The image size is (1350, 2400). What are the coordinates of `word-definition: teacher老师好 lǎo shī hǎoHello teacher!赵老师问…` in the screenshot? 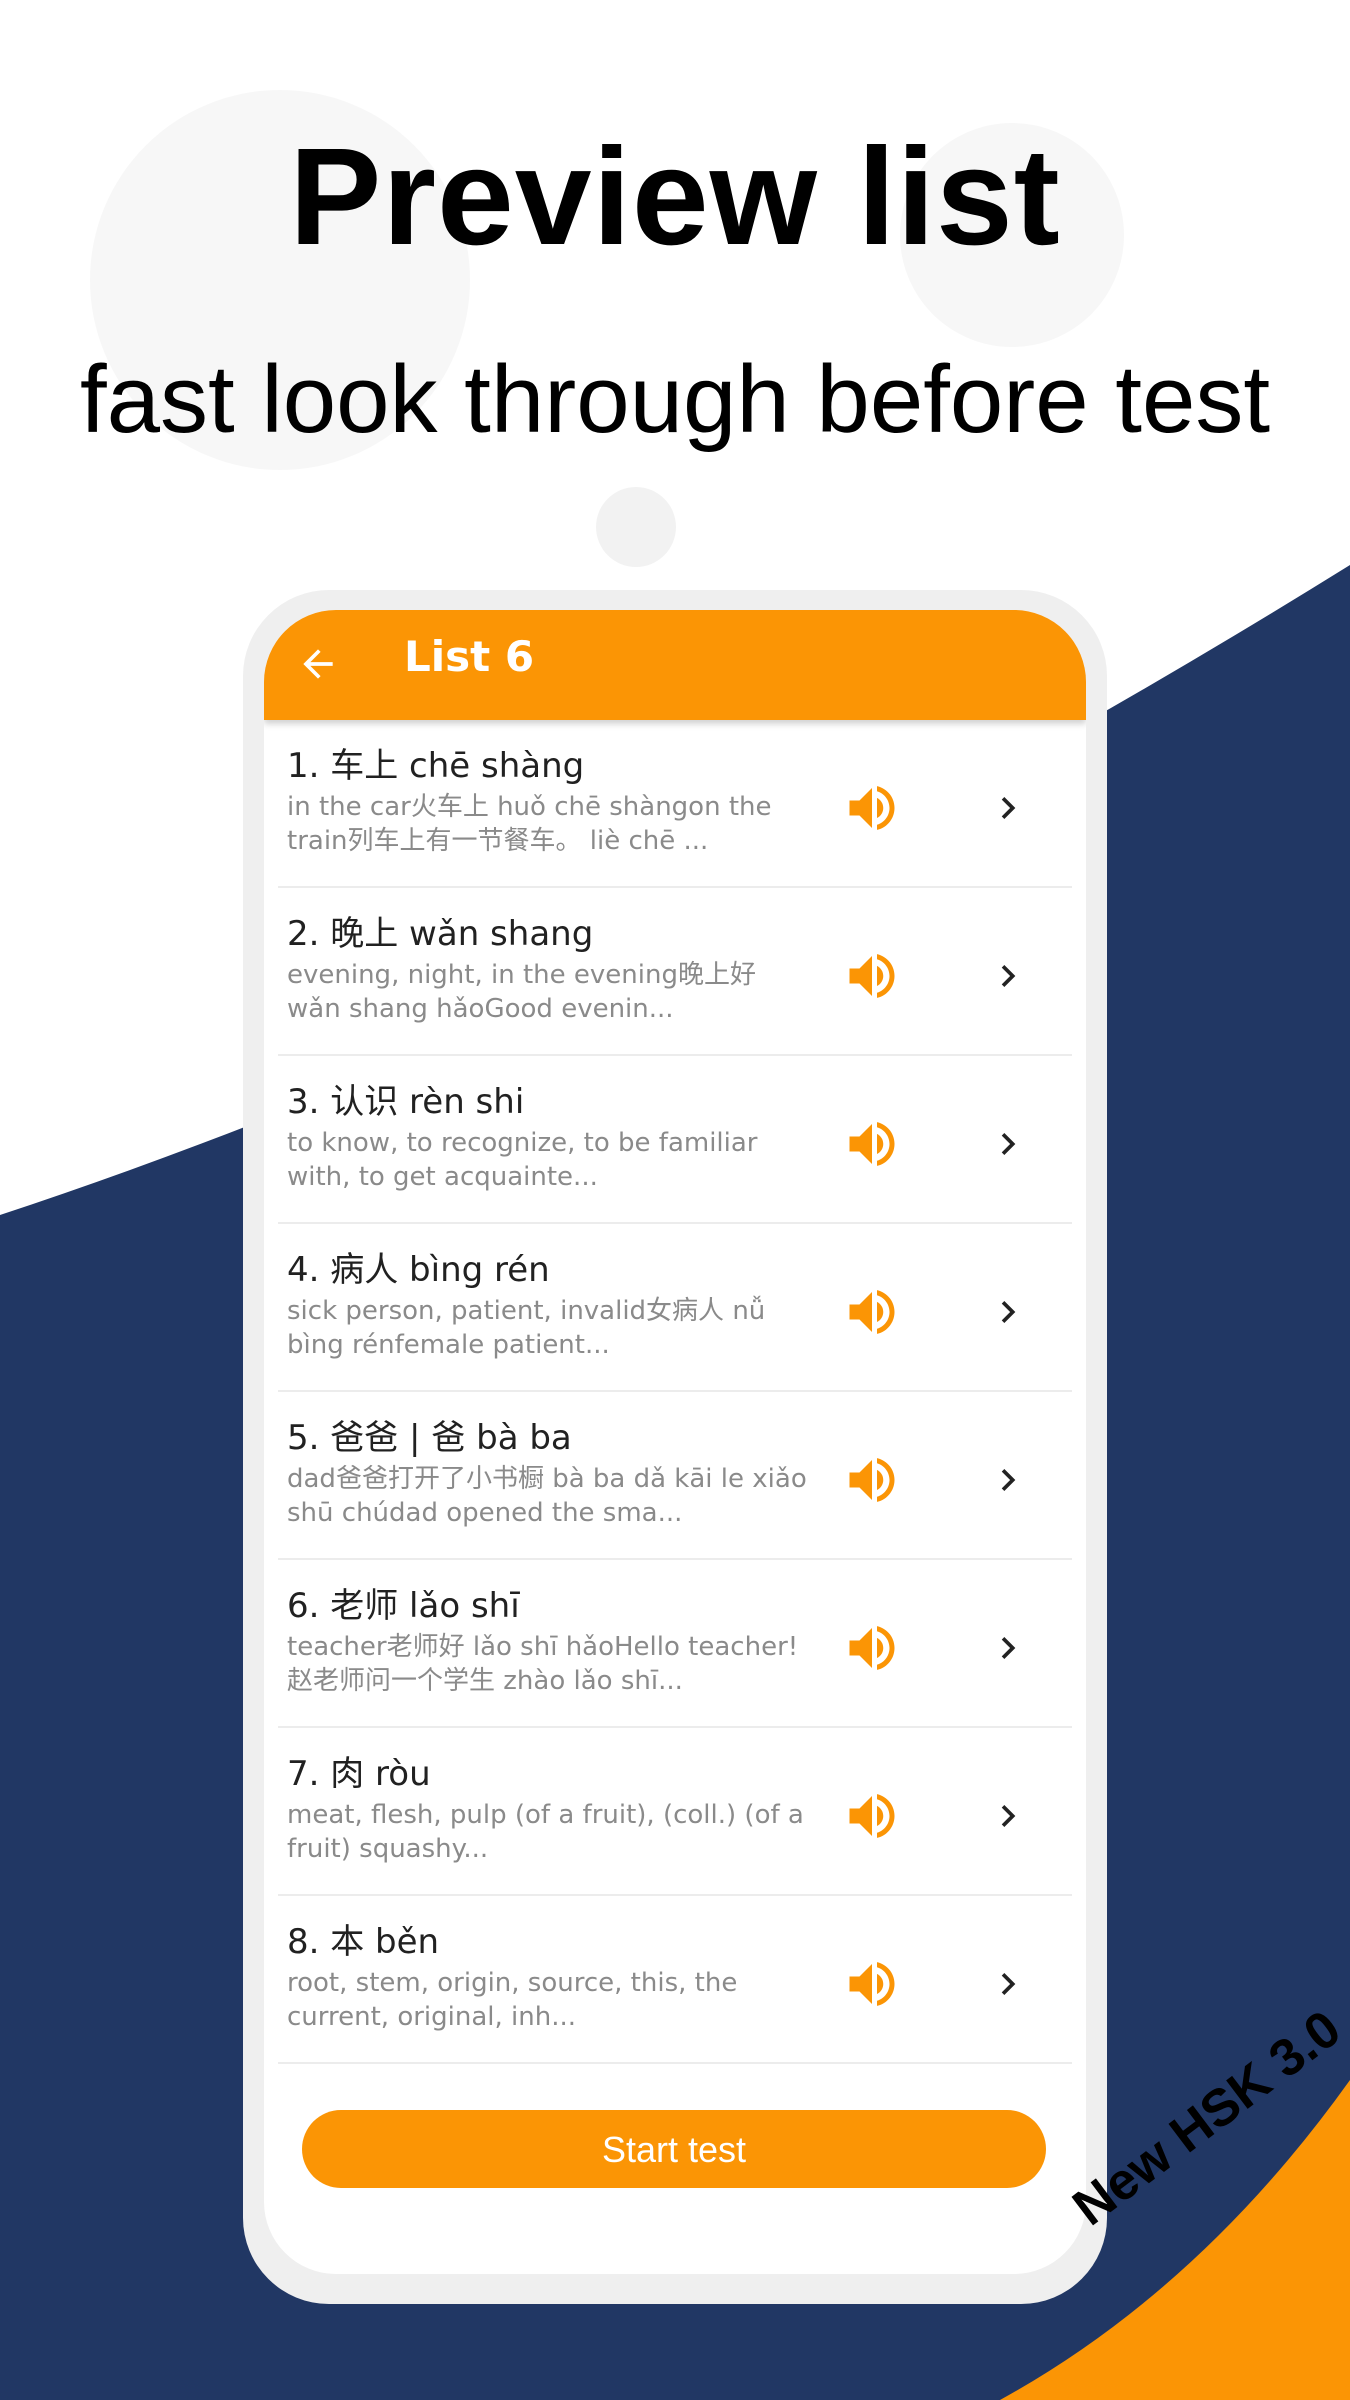 It's located at (543, 1664).